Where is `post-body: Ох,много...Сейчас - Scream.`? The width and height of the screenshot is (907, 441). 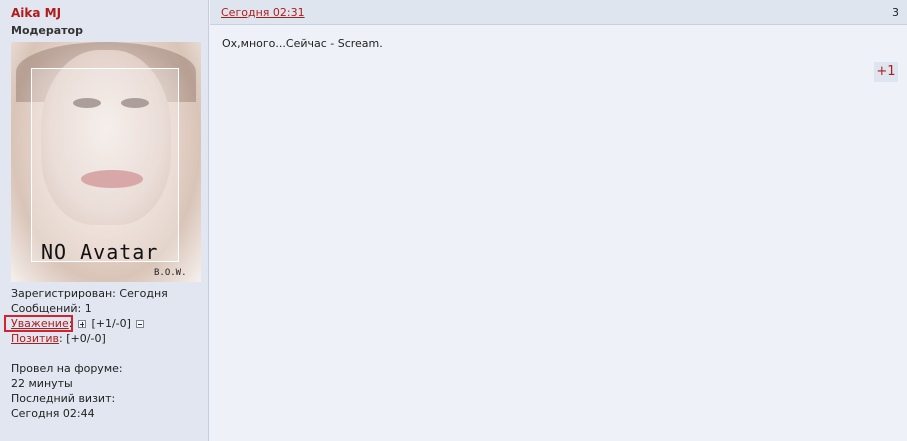 post-body: Ох,много...Сейчас - Scream. is located at coordinates (302, 43).